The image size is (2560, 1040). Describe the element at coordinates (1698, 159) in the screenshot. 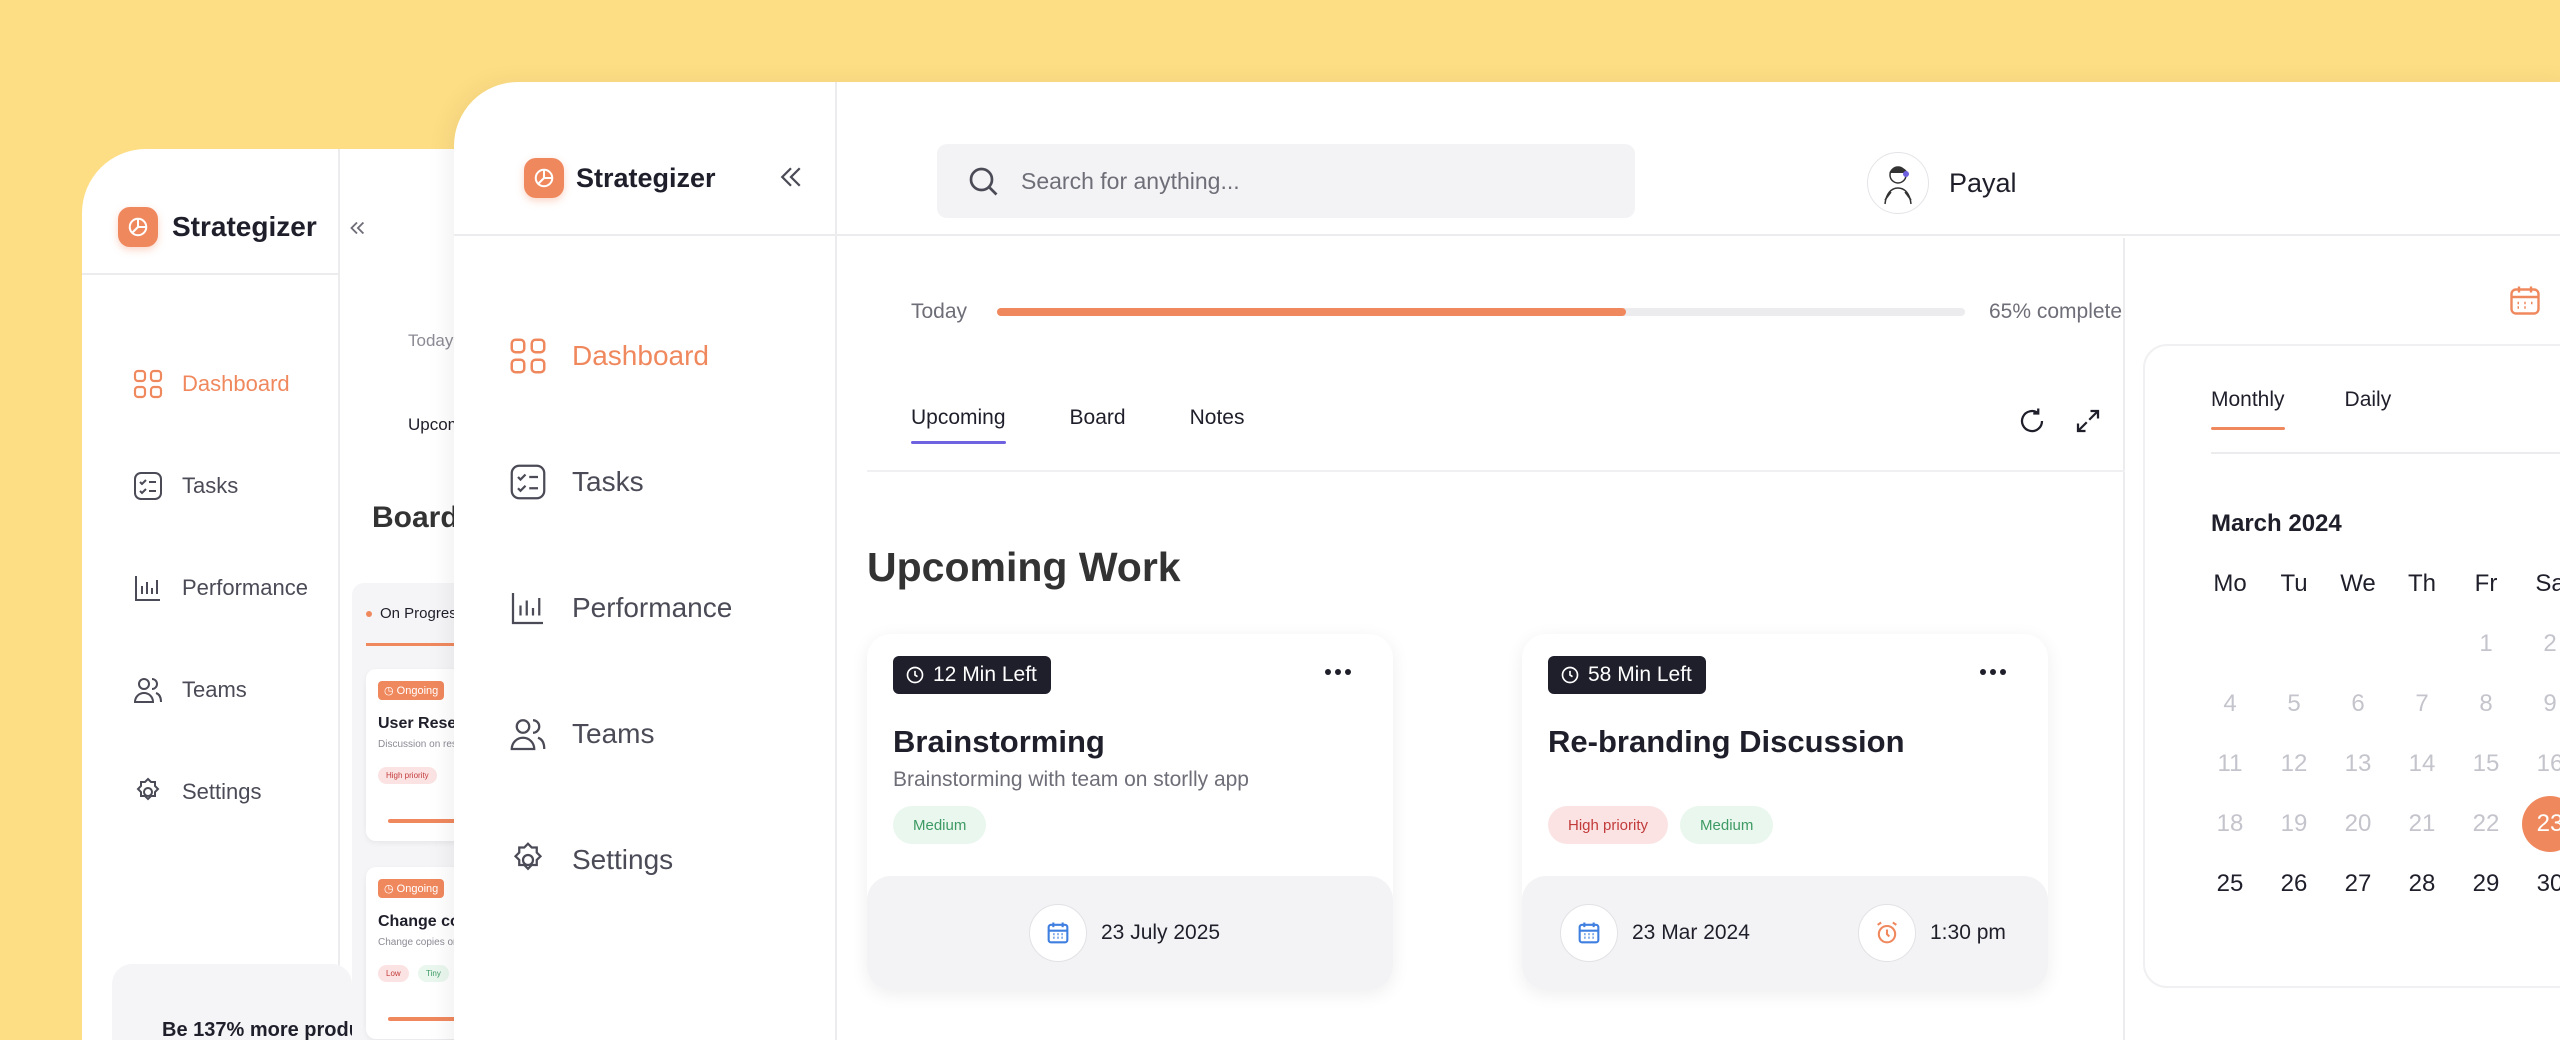

I see `top-bar: Payal` at that location.